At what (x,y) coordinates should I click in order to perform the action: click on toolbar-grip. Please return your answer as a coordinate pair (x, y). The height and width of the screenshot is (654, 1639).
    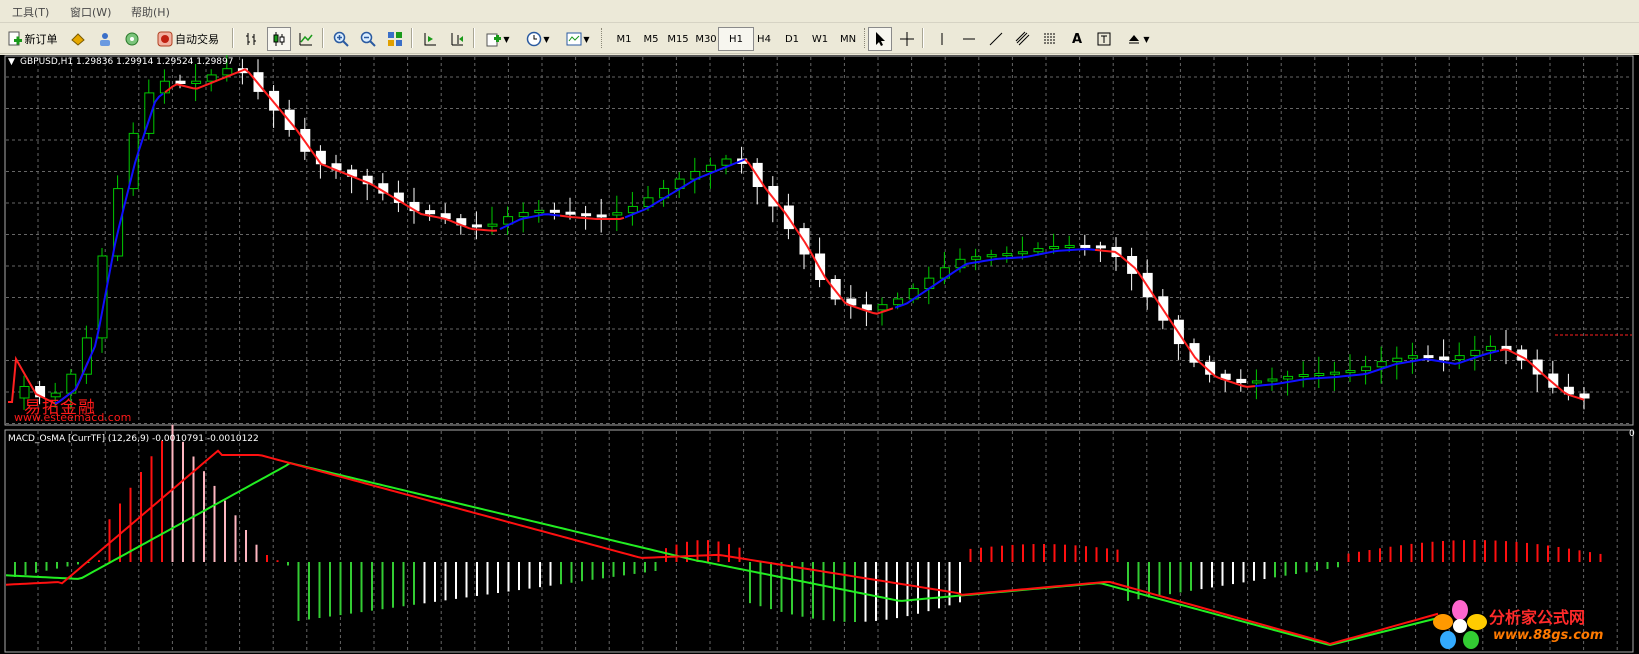
    Looking at the image, I should click on (603, 38).